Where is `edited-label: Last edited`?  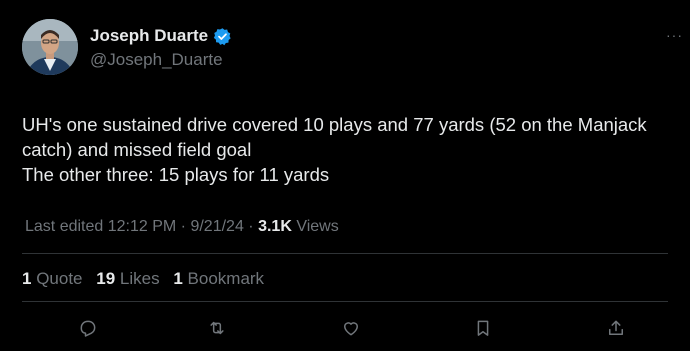 edited-label: Last edited is located at coordinates (64, 226).